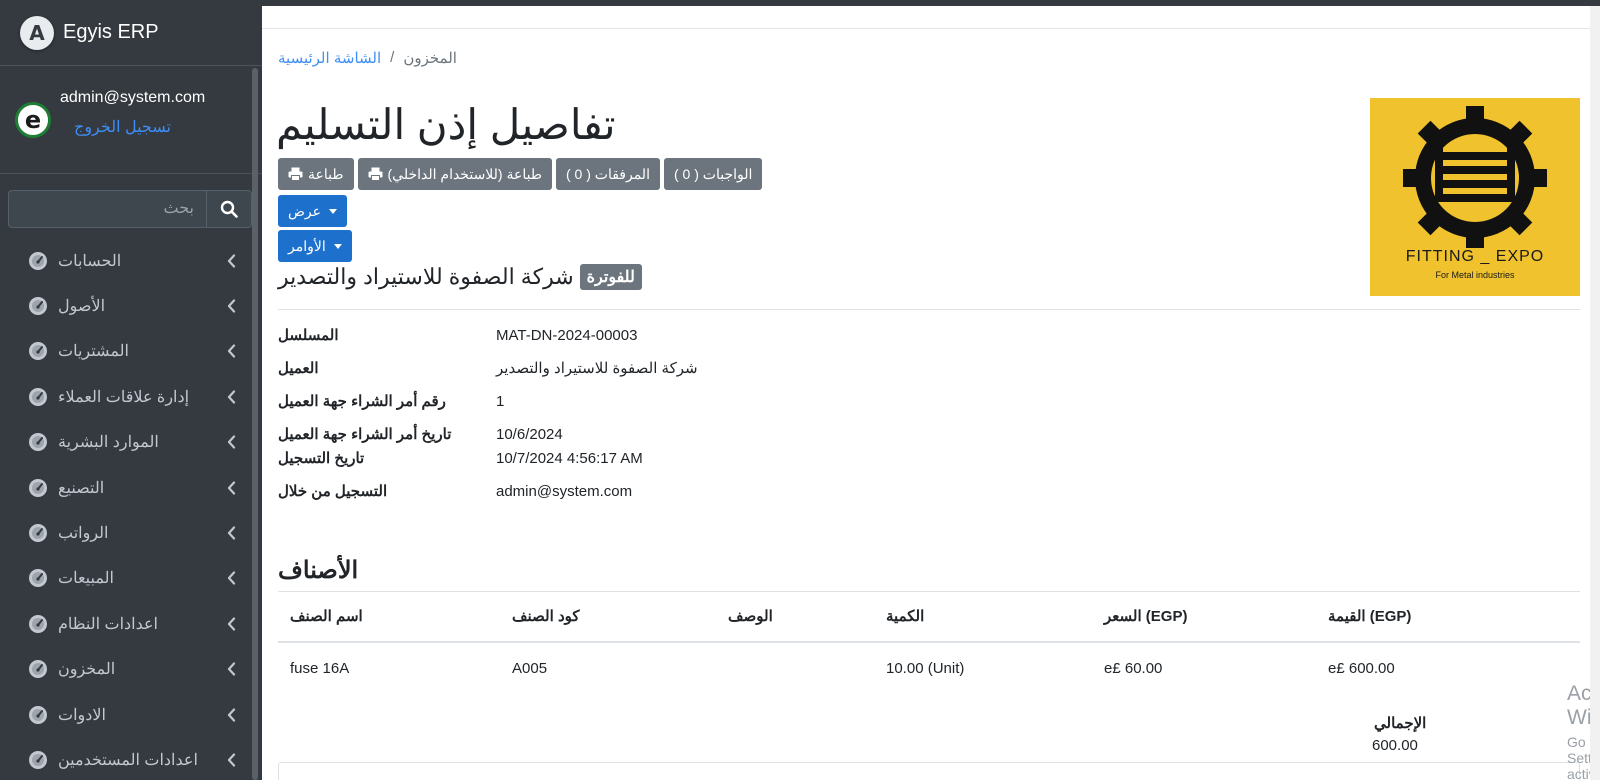 Image resolution: width=1600 pixels, height=780 pixels. Describe the element at coordinates (321, 458) in the screenshot. I see `detail-label: تاريخ التسجيل` at that location.